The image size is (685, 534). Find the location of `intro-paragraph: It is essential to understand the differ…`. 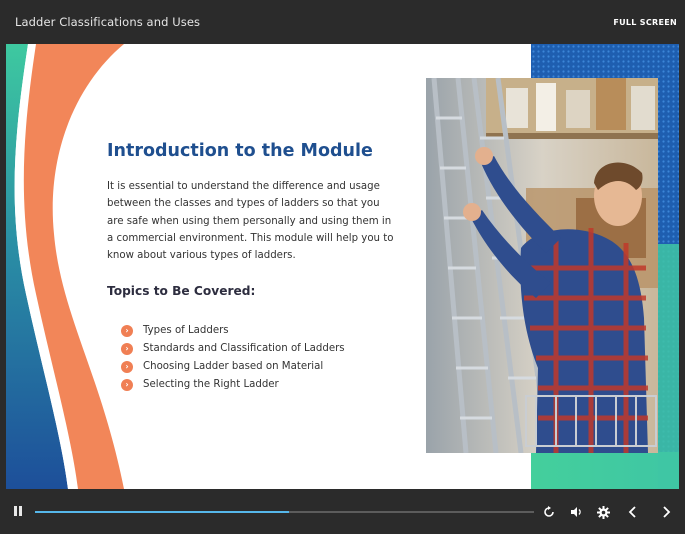

intro-paragraph: It is essential to understand the differ… is located at coordinates (250, 221).